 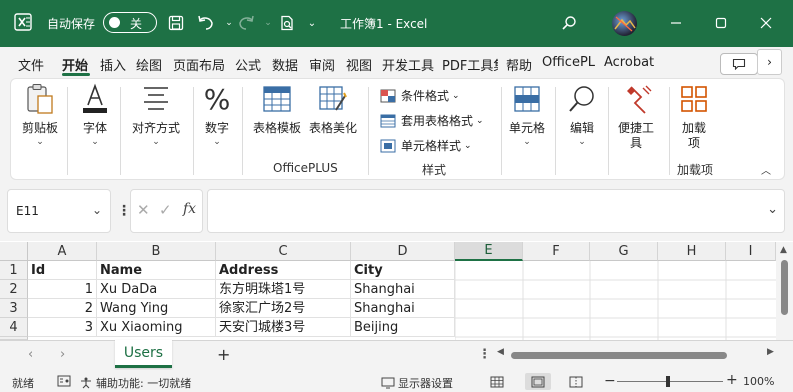 I want to click on format-as-table-button: 套用表格格式 ⌄, so click(x=431, y=120).